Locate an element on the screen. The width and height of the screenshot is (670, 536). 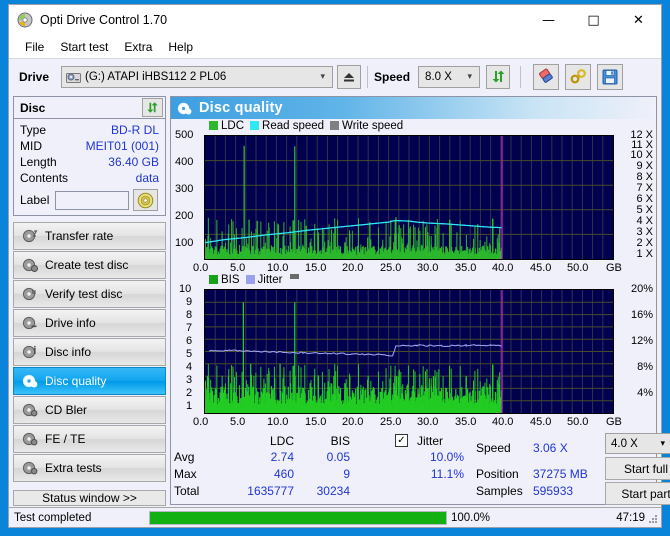
resize-grip-icon is located at coordinates (653, 519).